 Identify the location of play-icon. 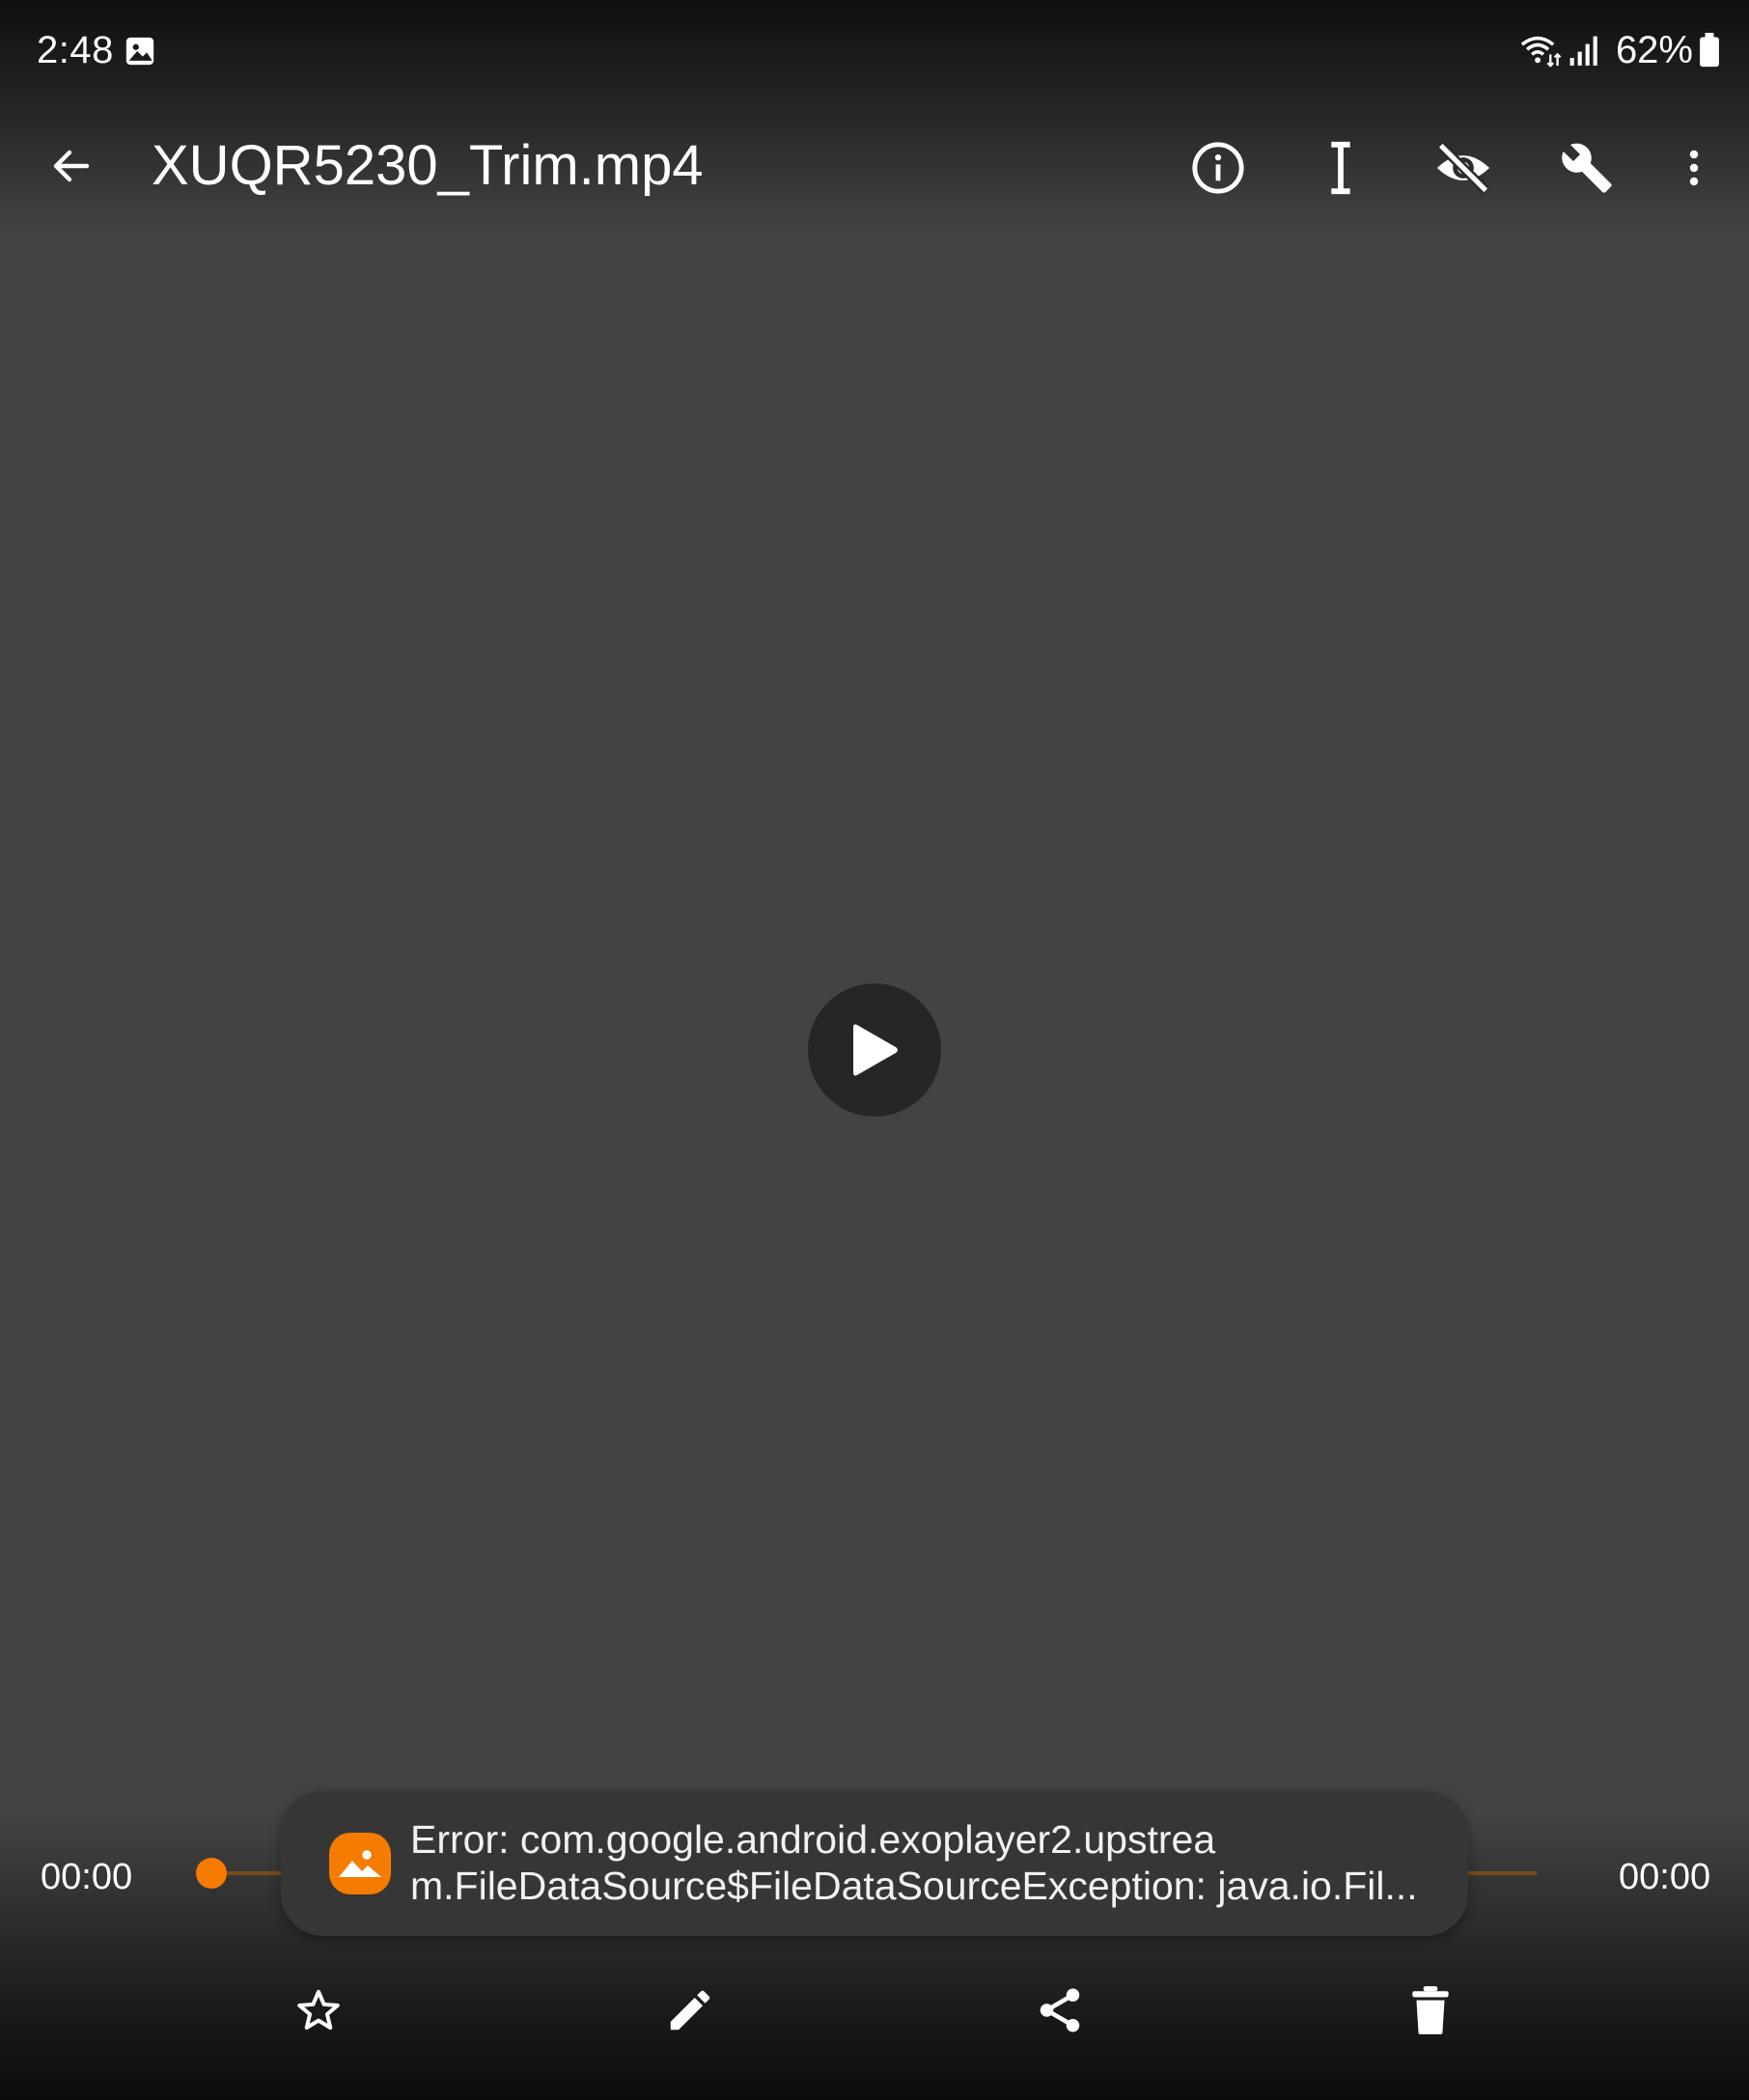
(875, 1050).